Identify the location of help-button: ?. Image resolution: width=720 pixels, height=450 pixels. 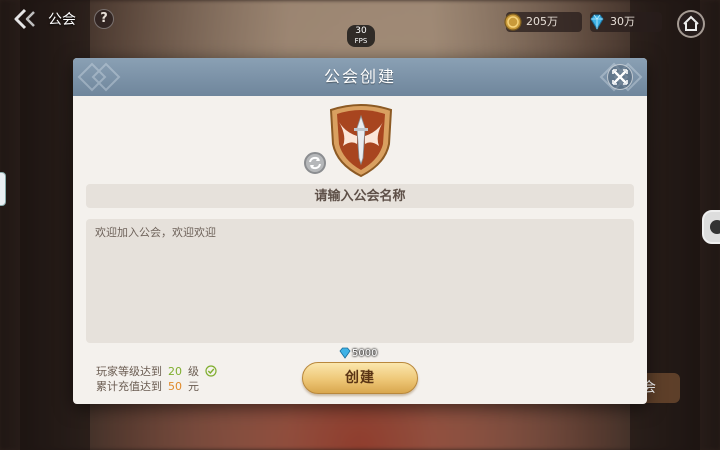
(104, 19).